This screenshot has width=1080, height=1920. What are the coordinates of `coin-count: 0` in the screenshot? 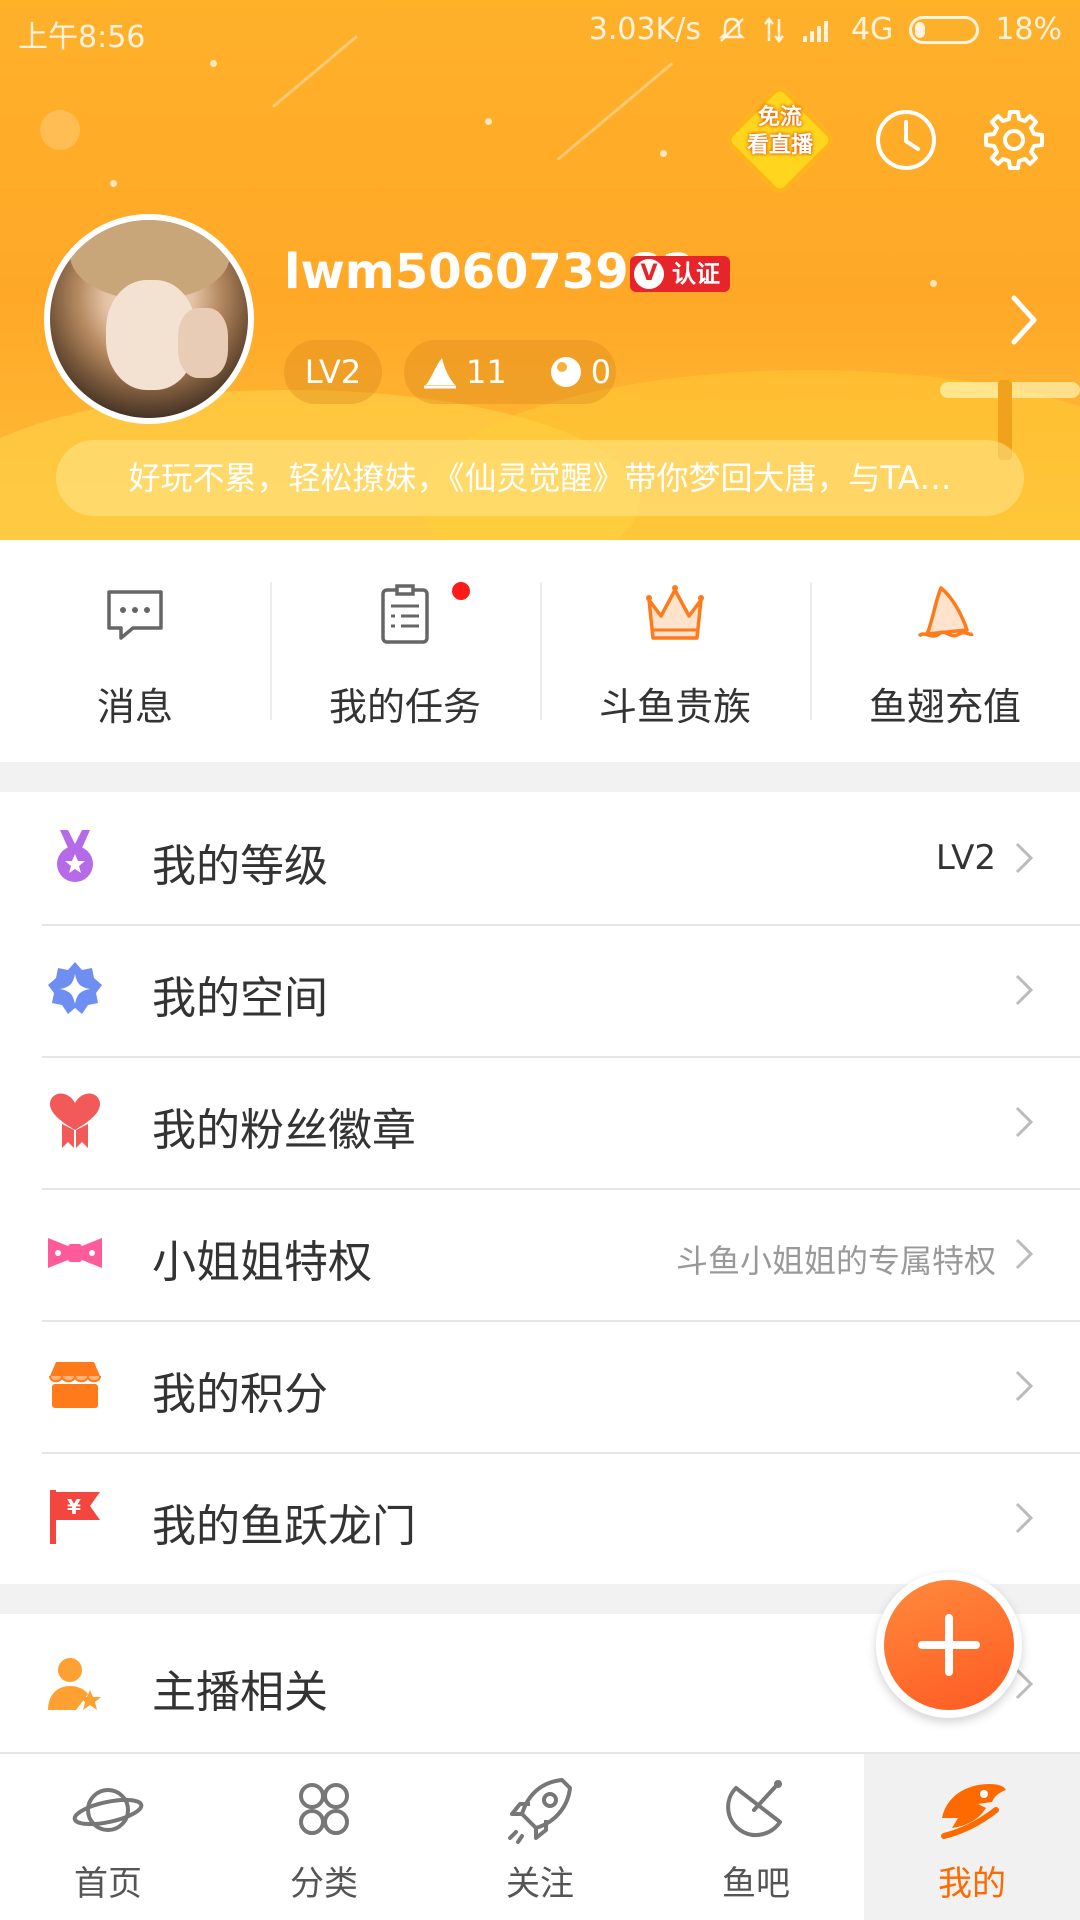 It's located at (601, 372).